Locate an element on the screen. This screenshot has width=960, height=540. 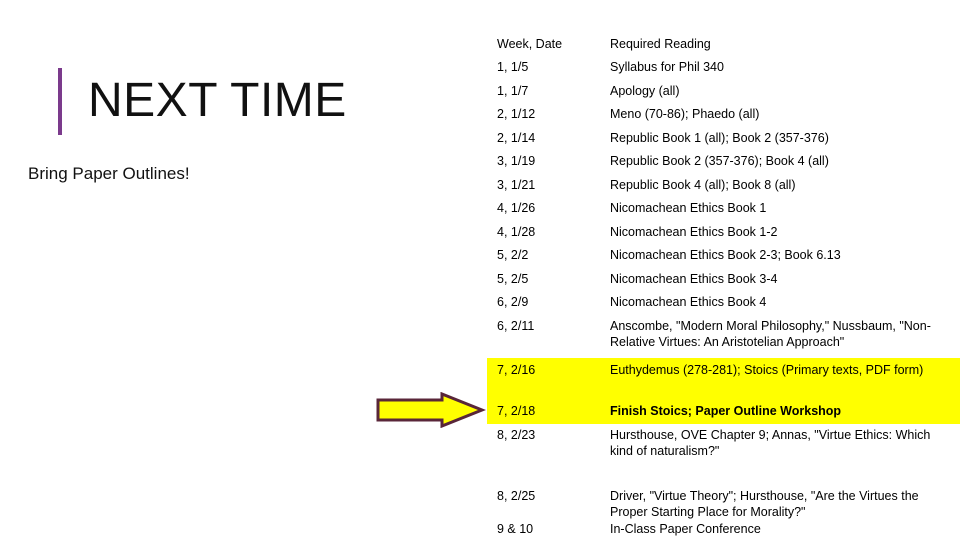
table-row: 5, 2/5 Nicomachean Ethics Book 3-4 is located at coordinates (723, 279).